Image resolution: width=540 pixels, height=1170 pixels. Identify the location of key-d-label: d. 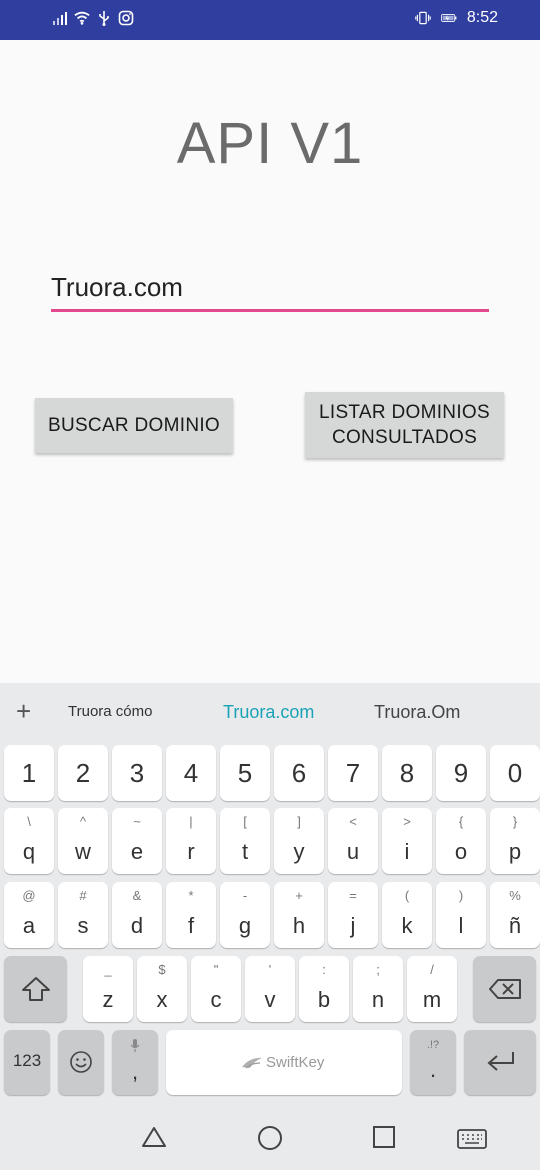
(137, 925).